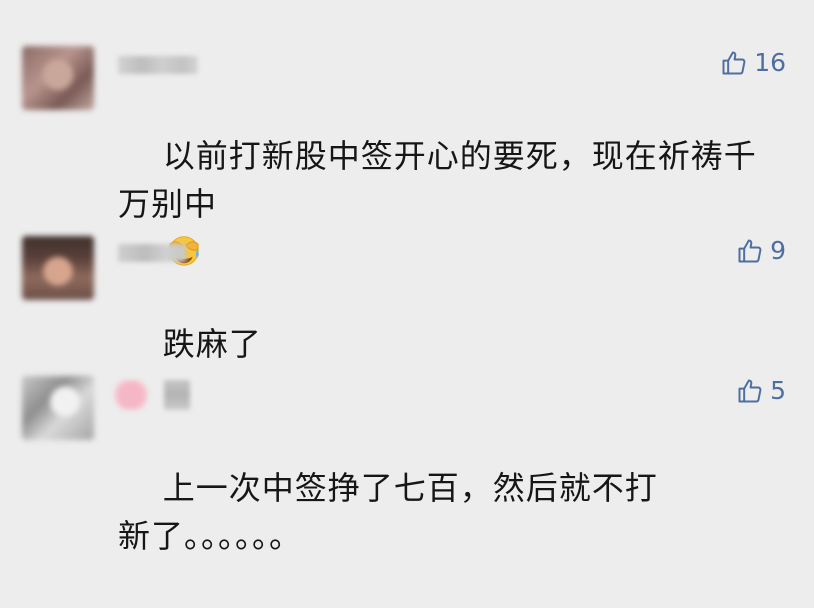 The image size is (814, 608). What do you see at coordinates (778, 250) in the screenshot?
I see `like-count: 9` at bounding box center [778, 250].